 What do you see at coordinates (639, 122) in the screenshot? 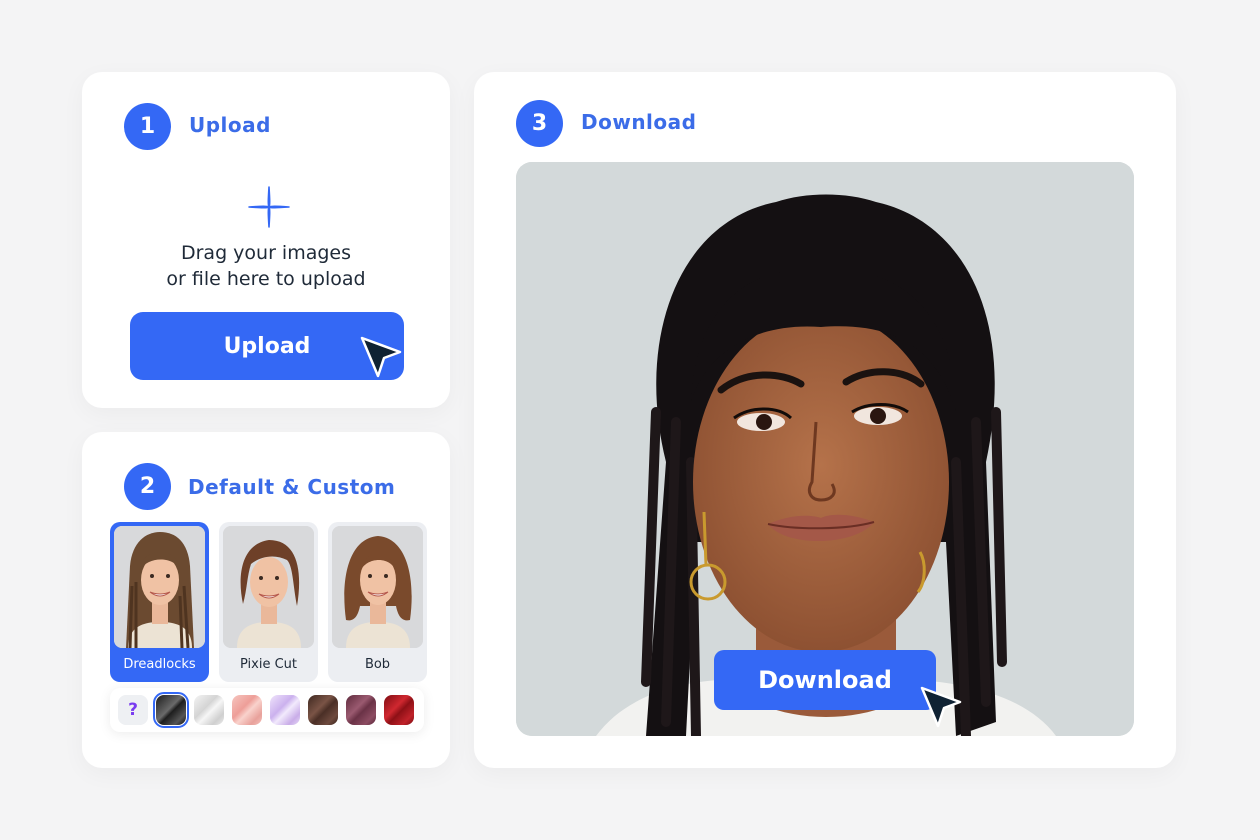
I see `step-3-title: Download` at bounding box center [639, 122].